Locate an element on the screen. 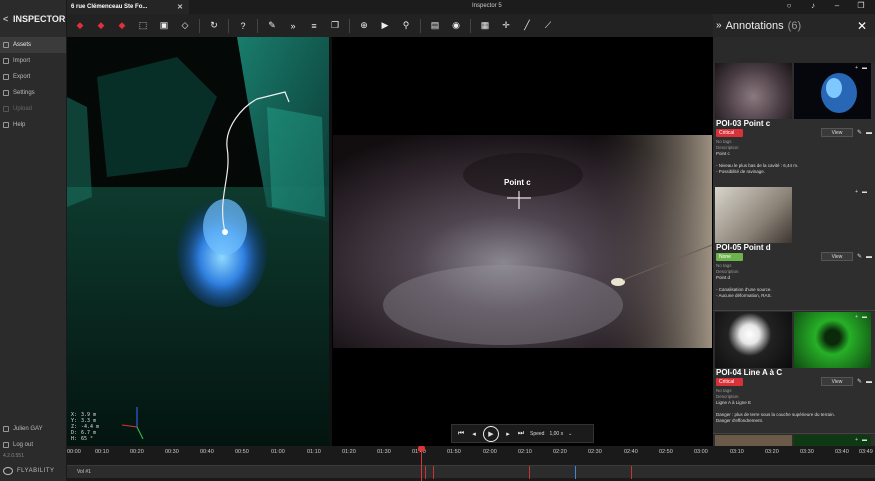  annotations-count: (6) is located at coordinates (794, 25).